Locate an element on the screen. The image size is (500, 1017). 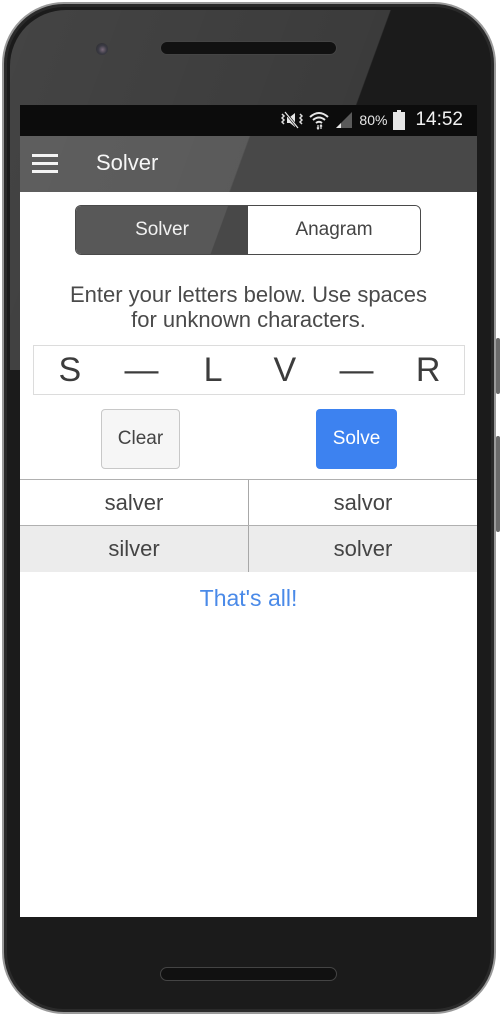
letter-slot: L is located at coordinates (213, 370).